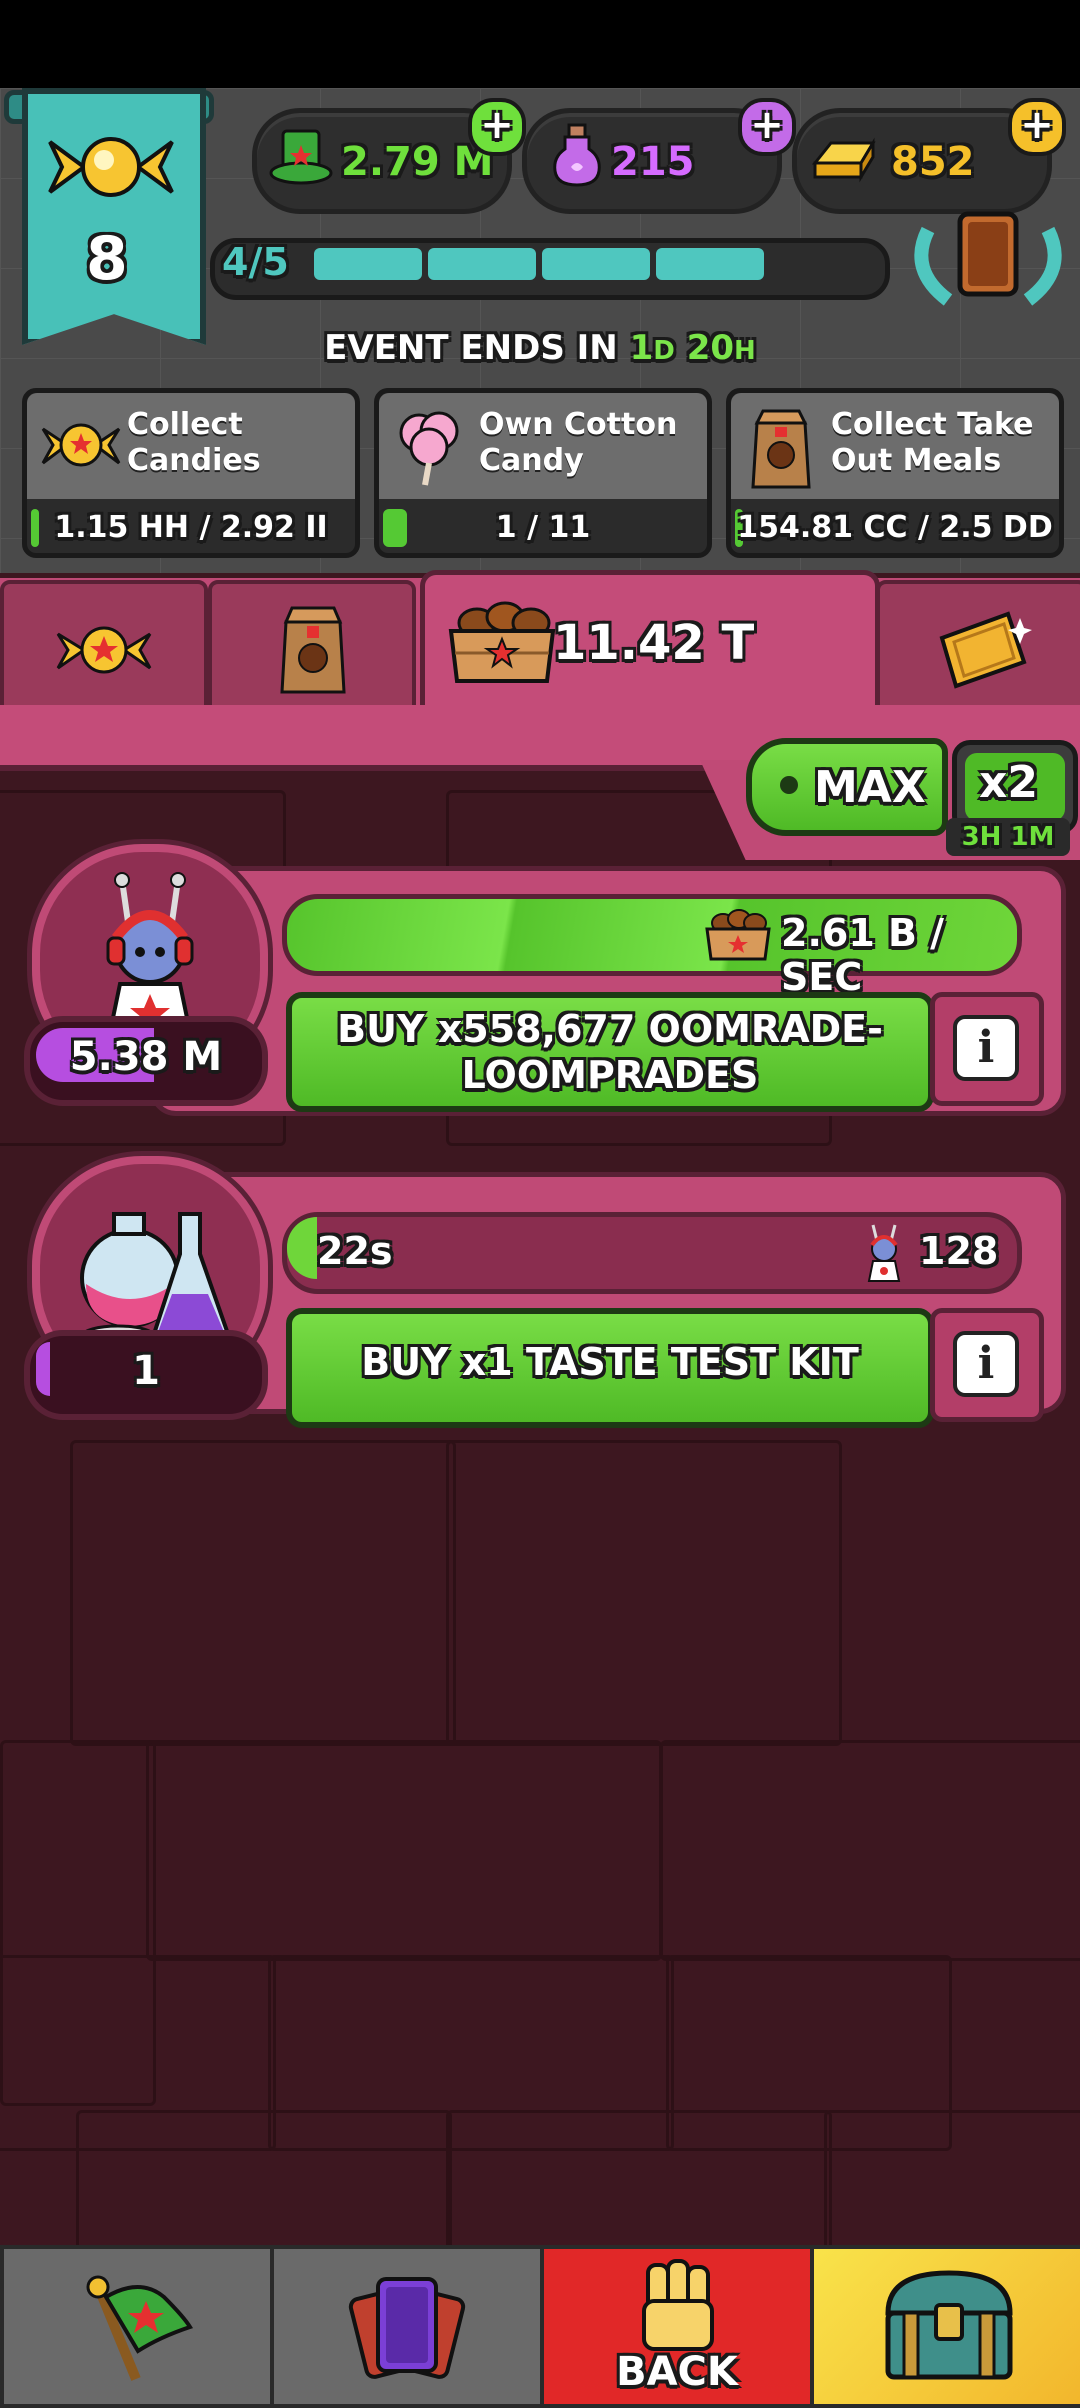 This screenshot has width=1080, height=2408. What do you see at coordinates (949, 2325) in the screenshot?
I see `treasure-chest-icon` at bounding box center [949, 2325].